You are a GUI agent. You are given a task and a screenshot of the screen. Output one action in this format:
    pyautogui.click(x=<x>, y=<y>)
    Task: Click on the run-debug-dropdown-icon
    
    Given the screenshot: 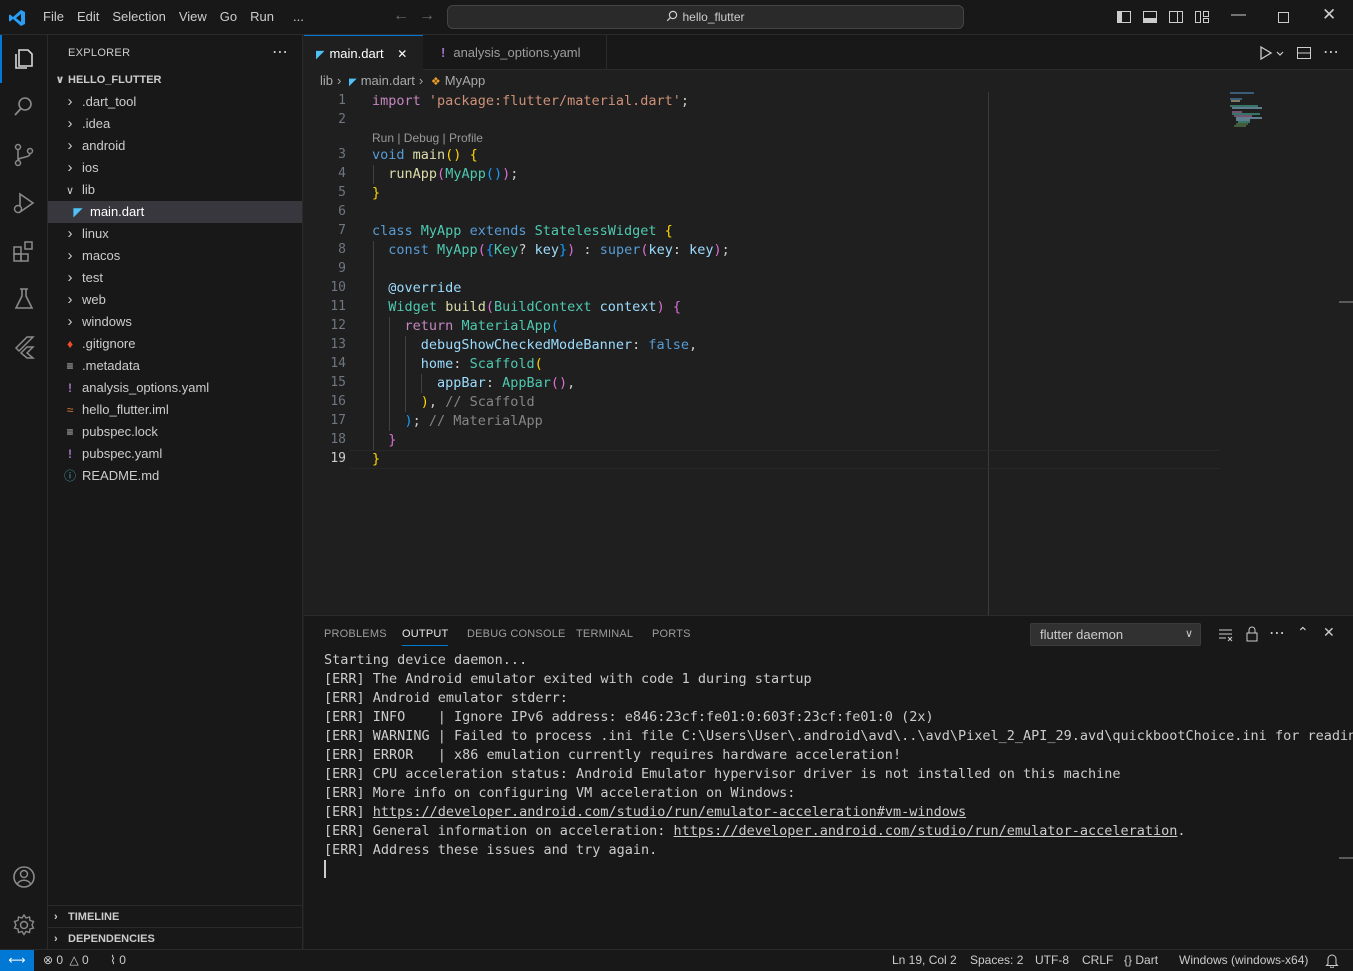 What is the action you would take?
    pyautogui.click(x=1271, y=53)
    